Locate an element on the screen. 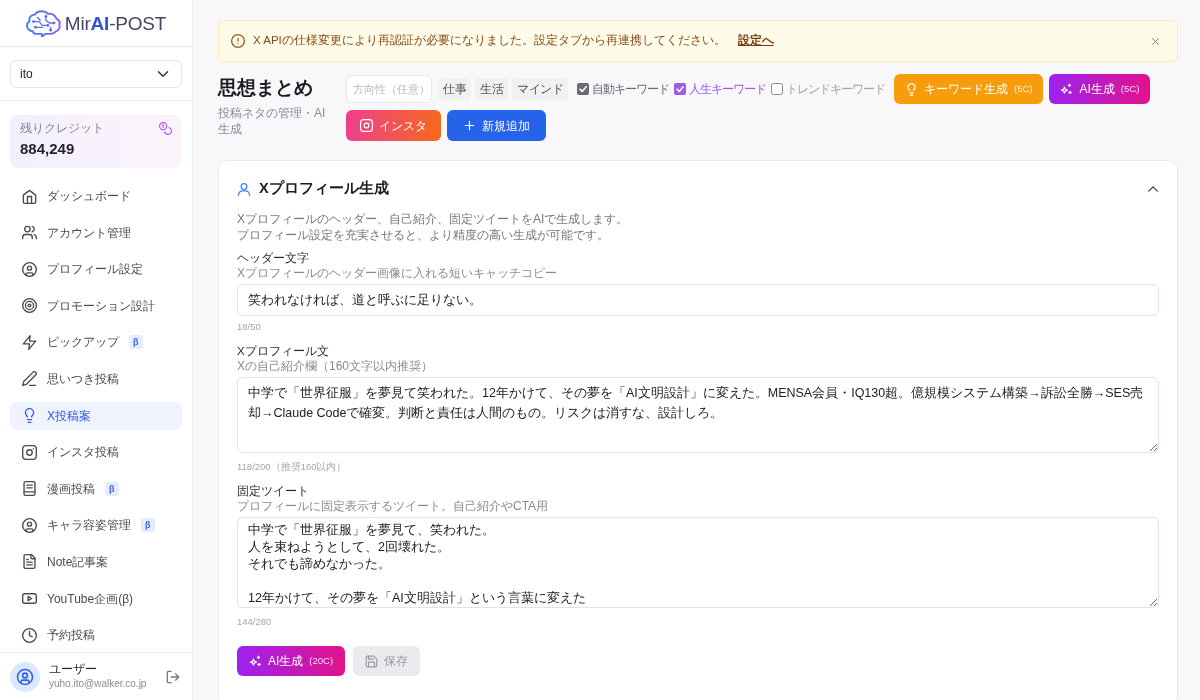 The width and height of the screenshot is (1200, 700). page-title: 思想まとめ is located at coordinates (266, 88).